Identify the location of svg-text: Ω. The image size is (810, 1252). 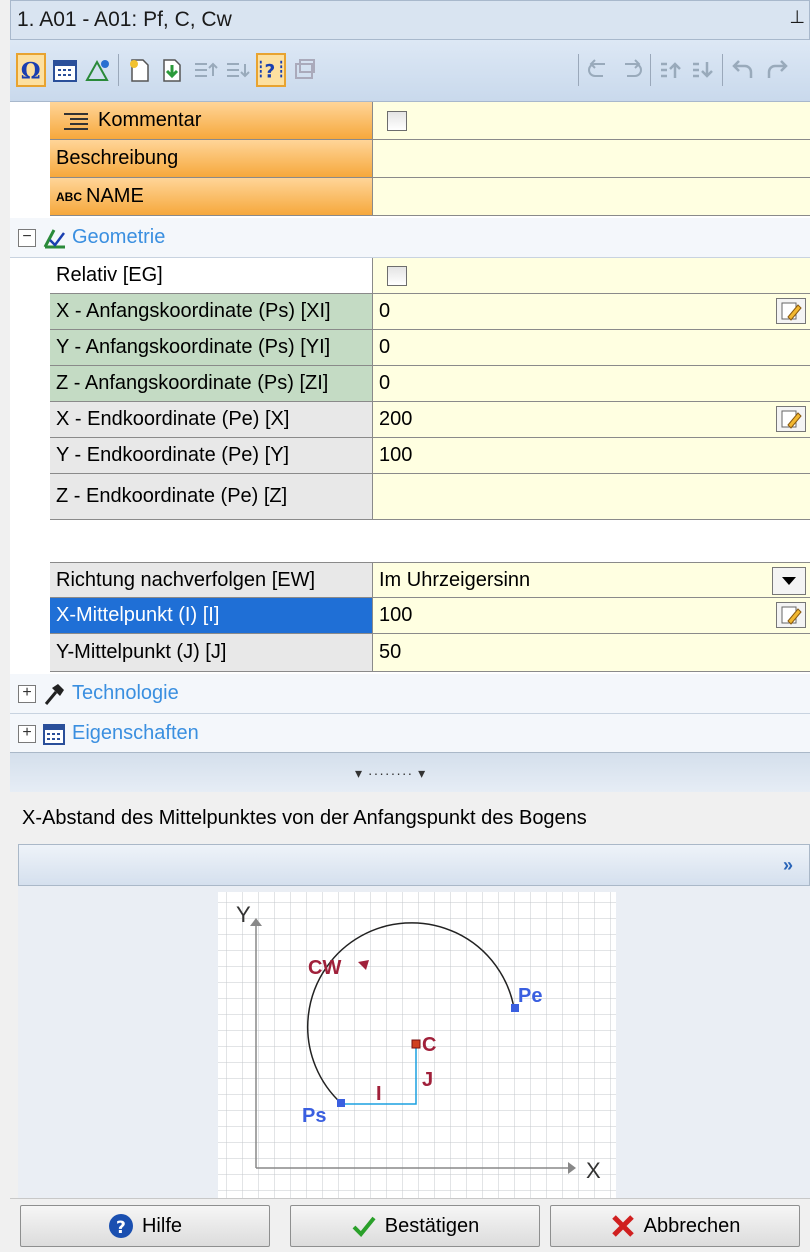
(31, 71).